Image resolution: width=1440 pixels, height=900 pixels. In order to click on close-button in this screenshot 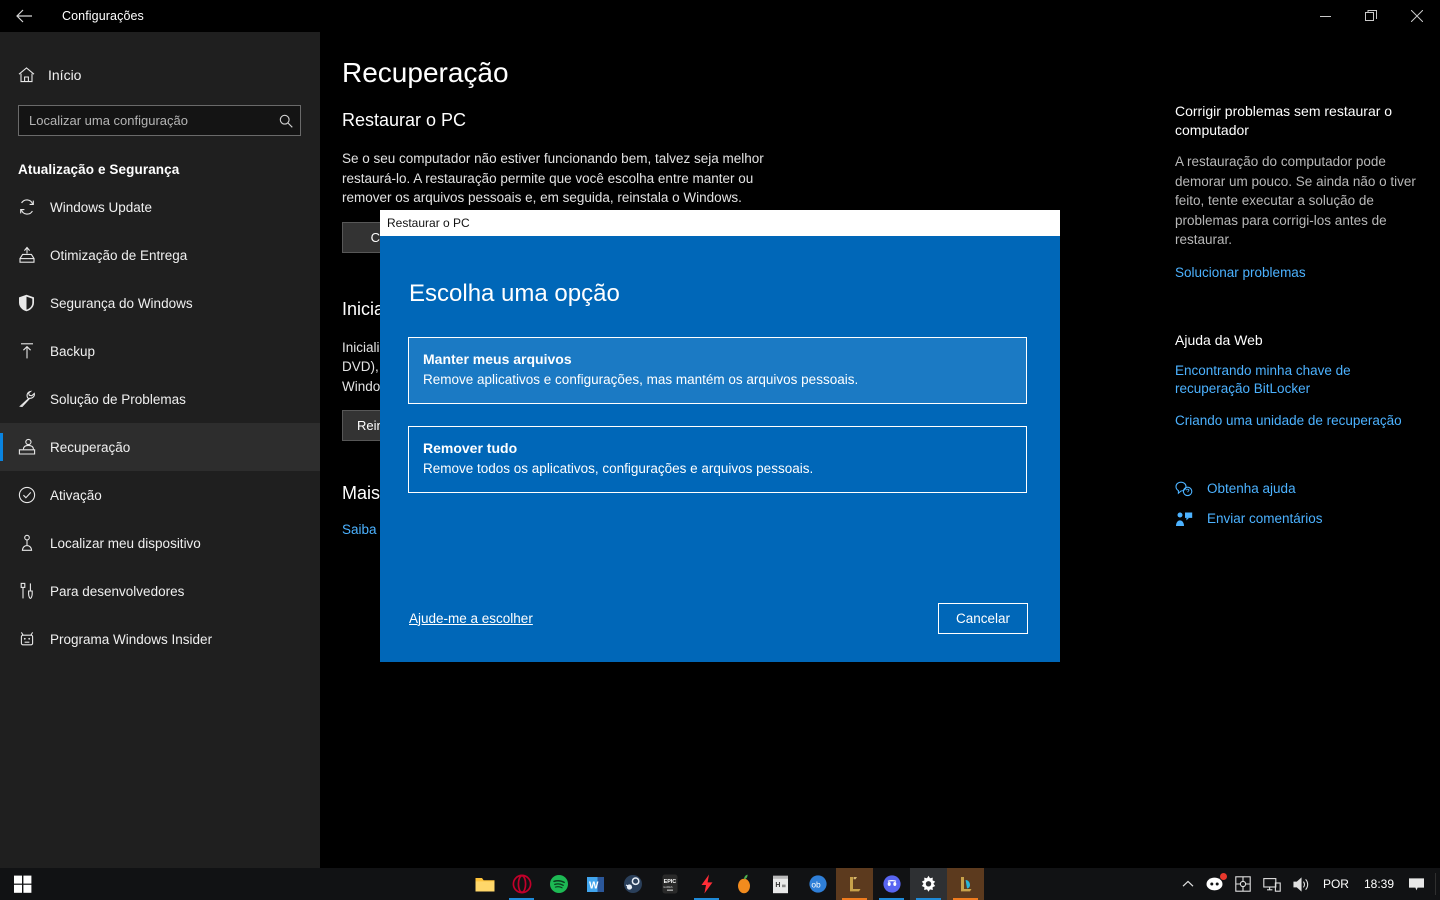, I will do `click(1417, 16)`.